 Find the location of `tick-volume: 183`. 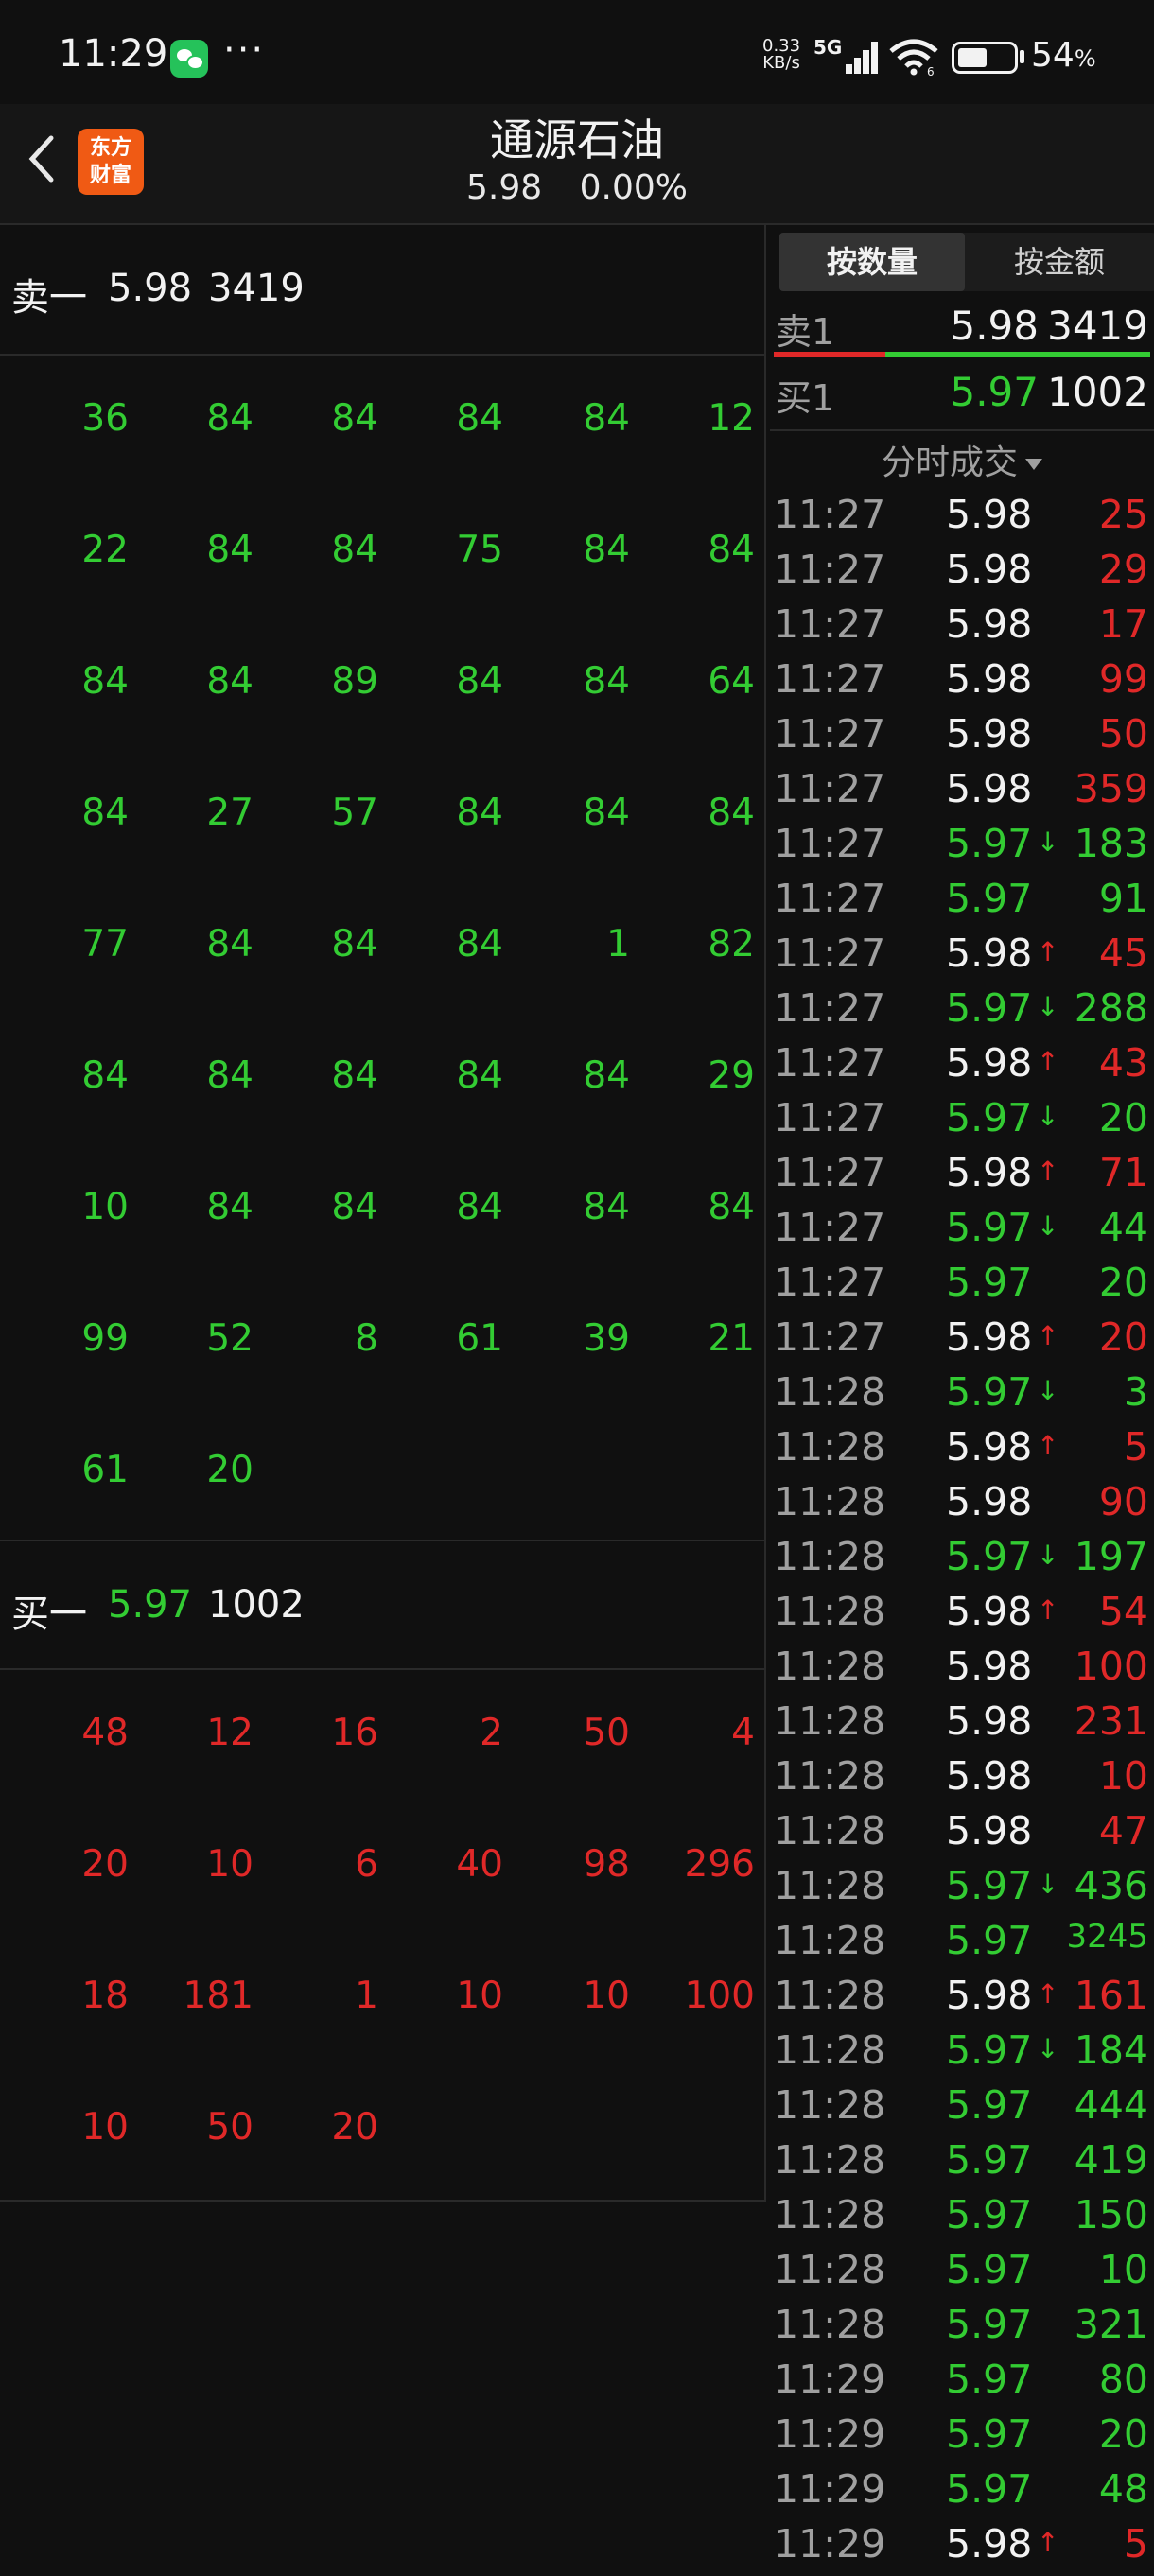

tick-volume: 183 is located at coordinates (1111, 843).